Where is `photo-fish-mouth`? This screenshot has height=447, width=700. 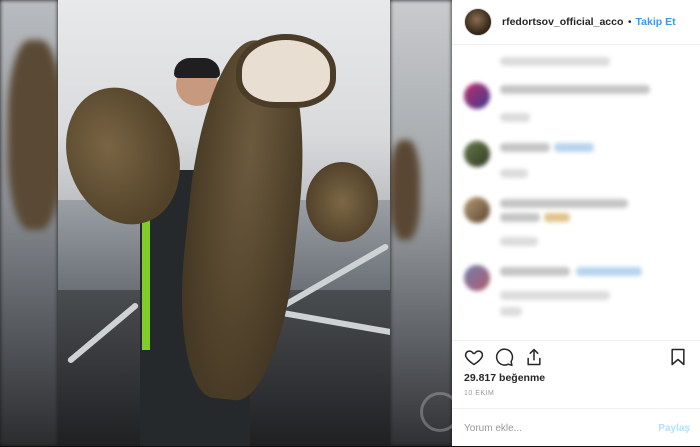
photo-fish-mouth is located at coordinates (286, 71).